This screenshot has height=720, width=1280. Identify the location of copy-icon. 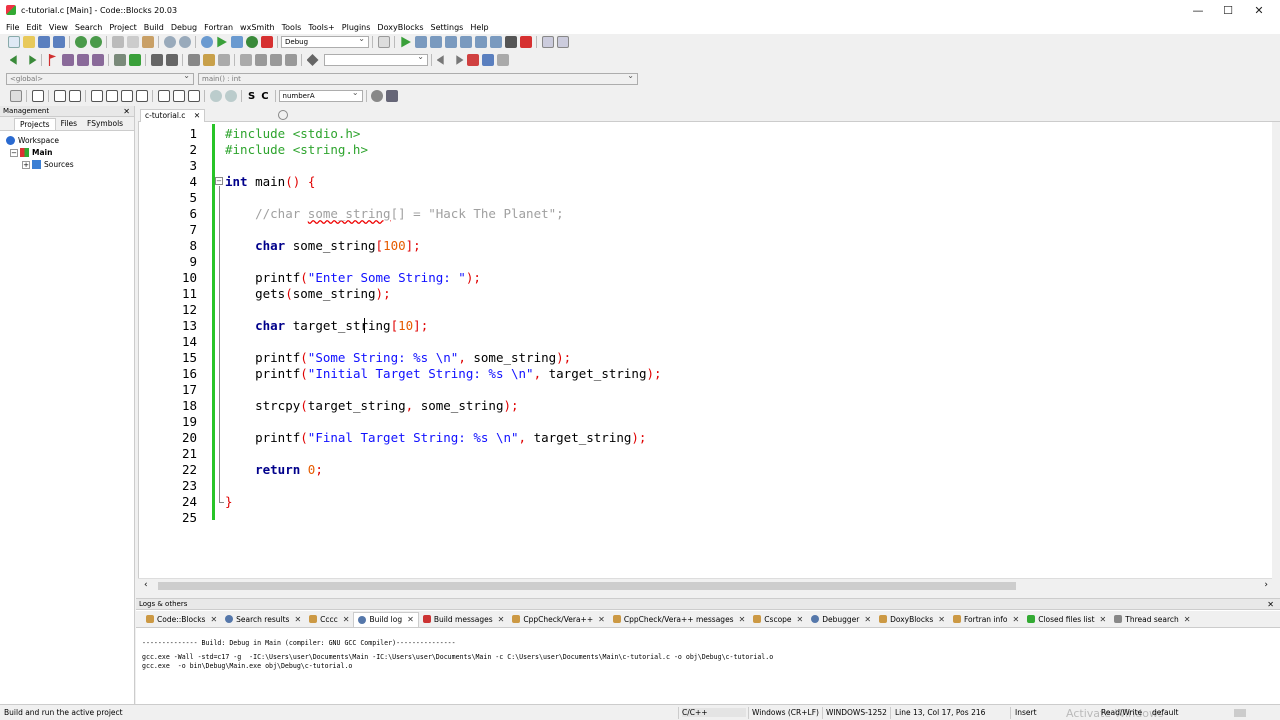
(132, 42).